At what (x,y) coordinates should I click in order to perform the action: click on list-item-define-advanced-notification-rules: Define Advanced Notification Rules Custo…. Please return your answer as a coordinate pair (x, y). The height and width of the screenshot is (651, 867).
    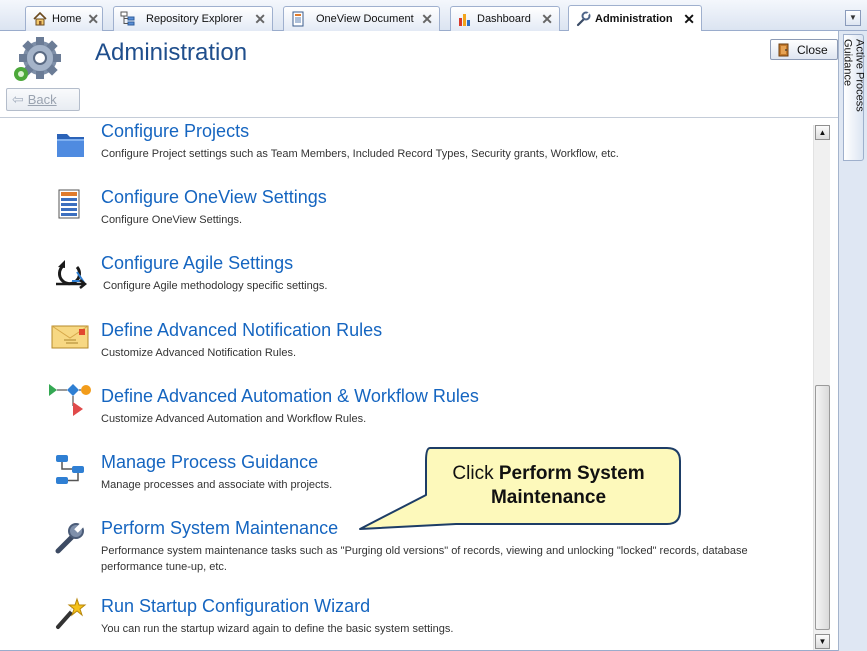
    Looking at the image, I should click on (400, 350).